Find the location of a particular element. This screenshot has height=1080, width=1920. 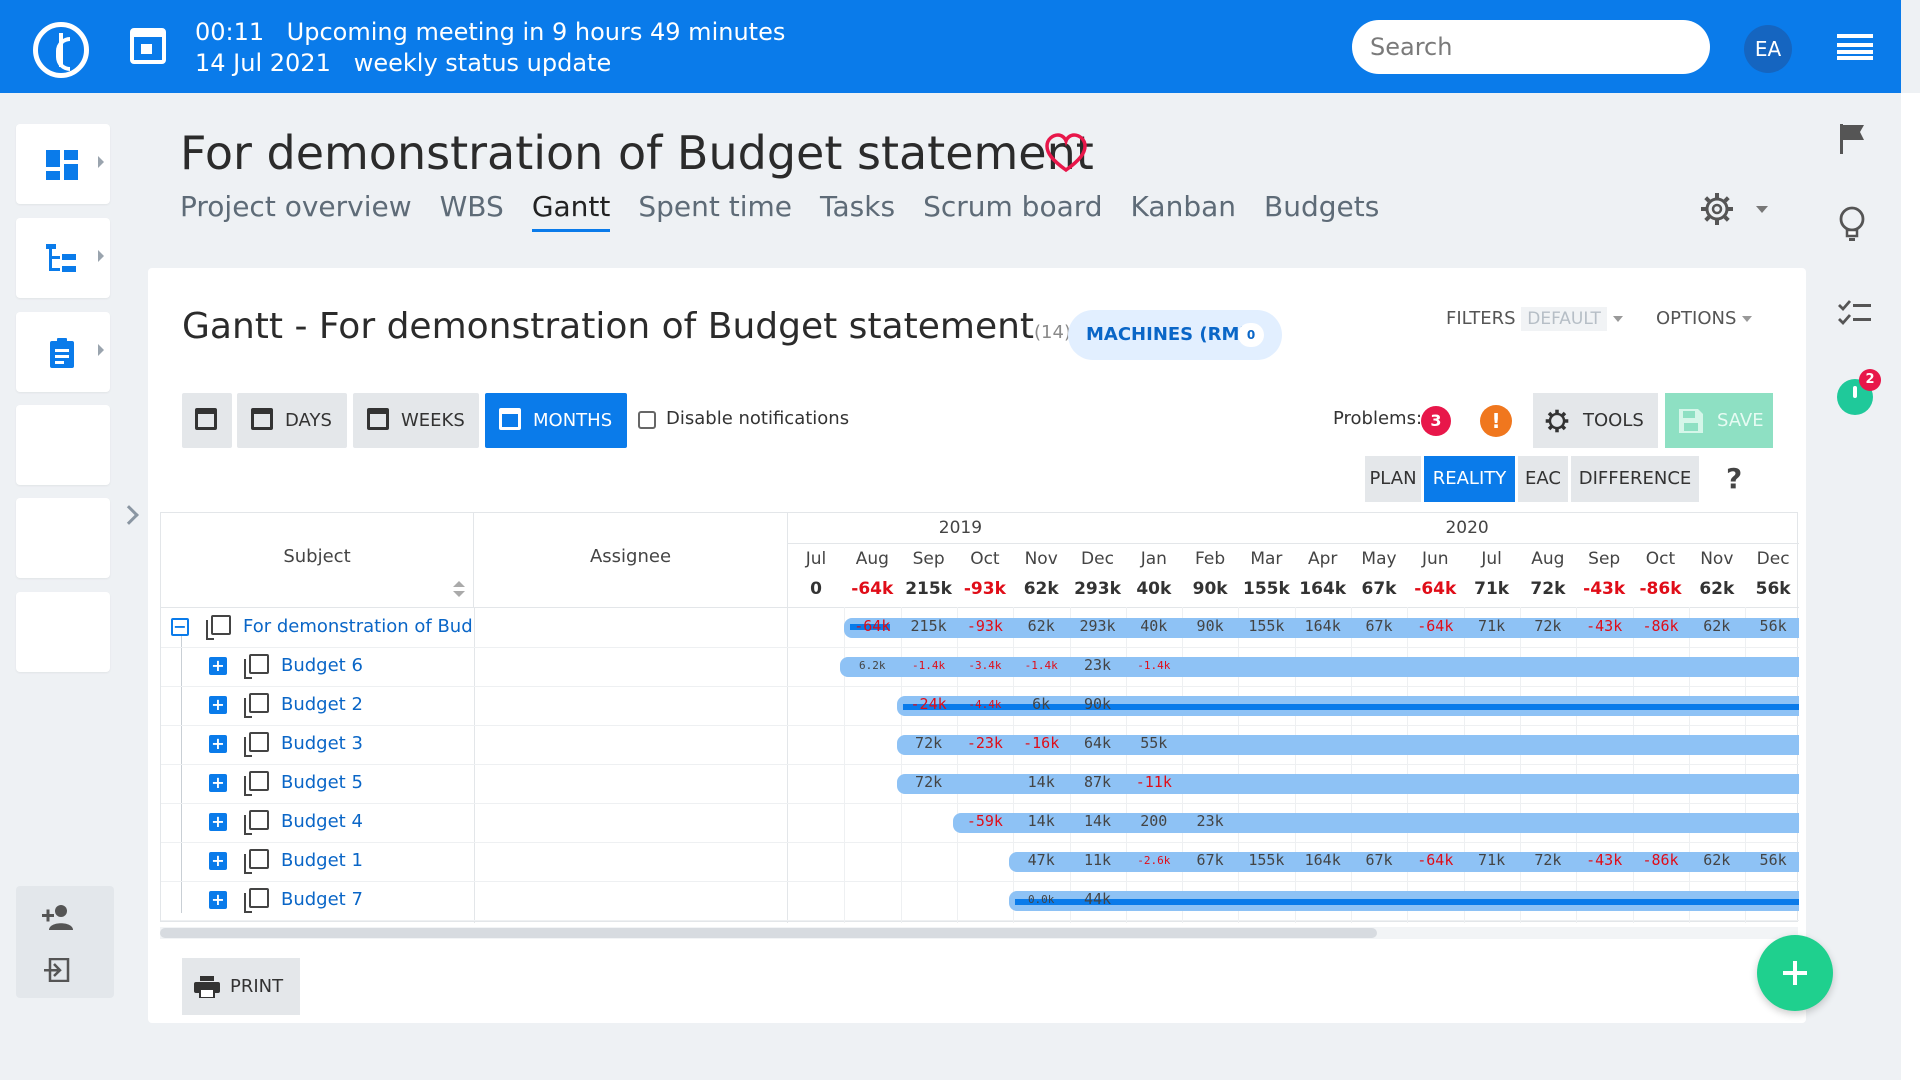

menu-icon is located at coordinates (1855, 47).